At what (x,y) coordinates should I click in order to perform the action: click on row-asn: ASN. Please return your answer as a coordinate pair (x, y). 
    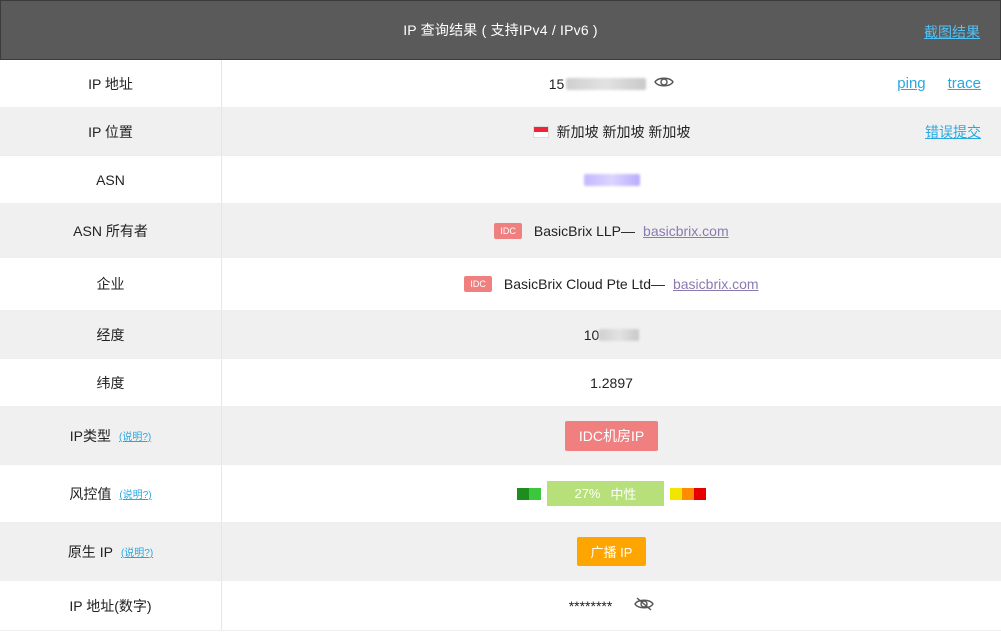
    Looking at the image, I should click on (500, 180).